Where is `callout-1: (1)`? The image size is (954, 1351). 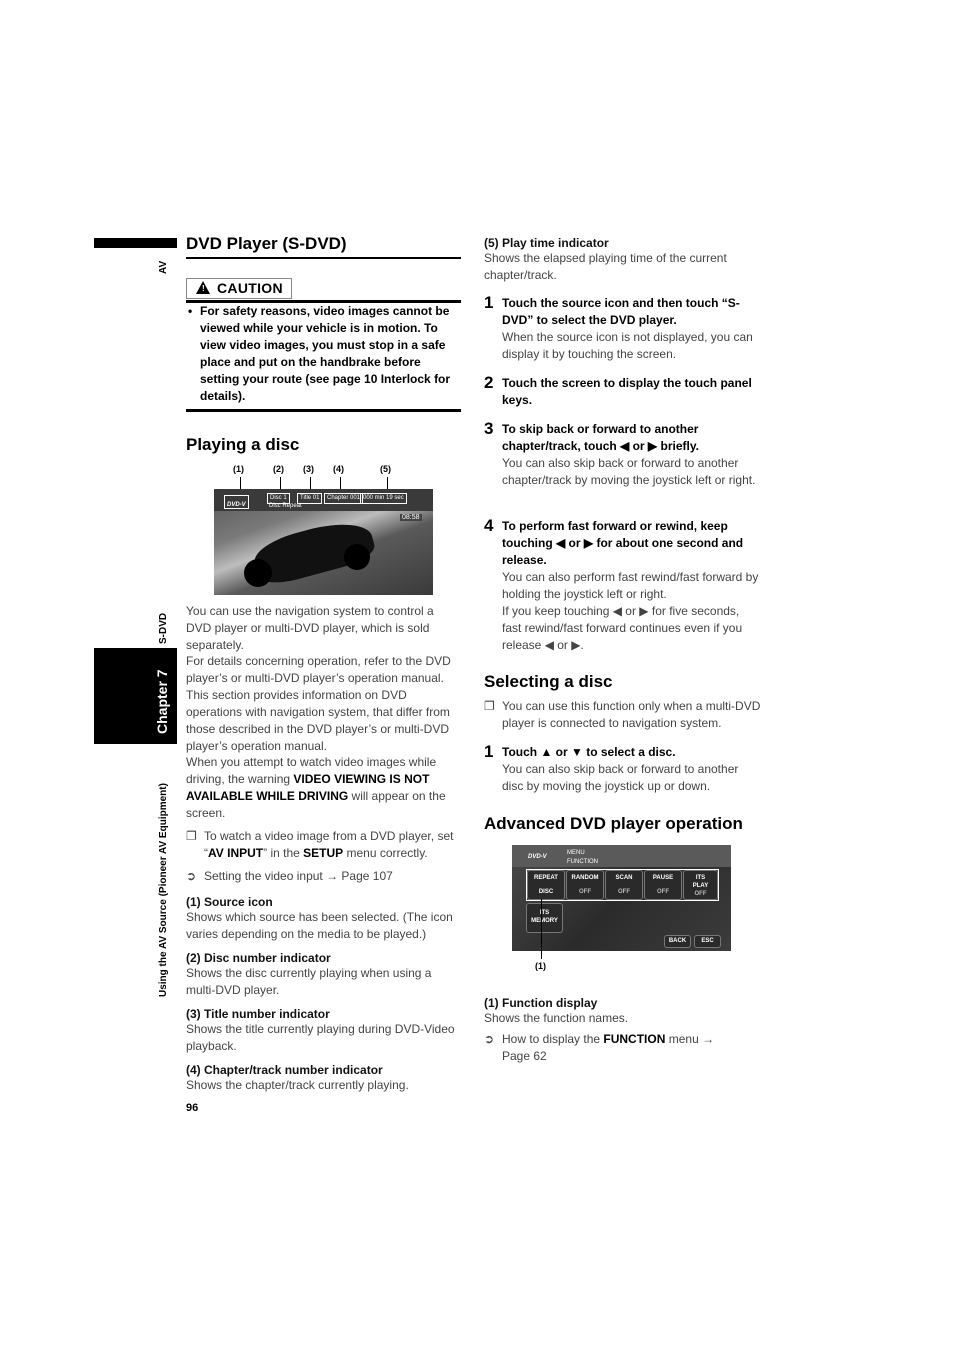
callout-1: (1) is located at coordinates (238, 469).